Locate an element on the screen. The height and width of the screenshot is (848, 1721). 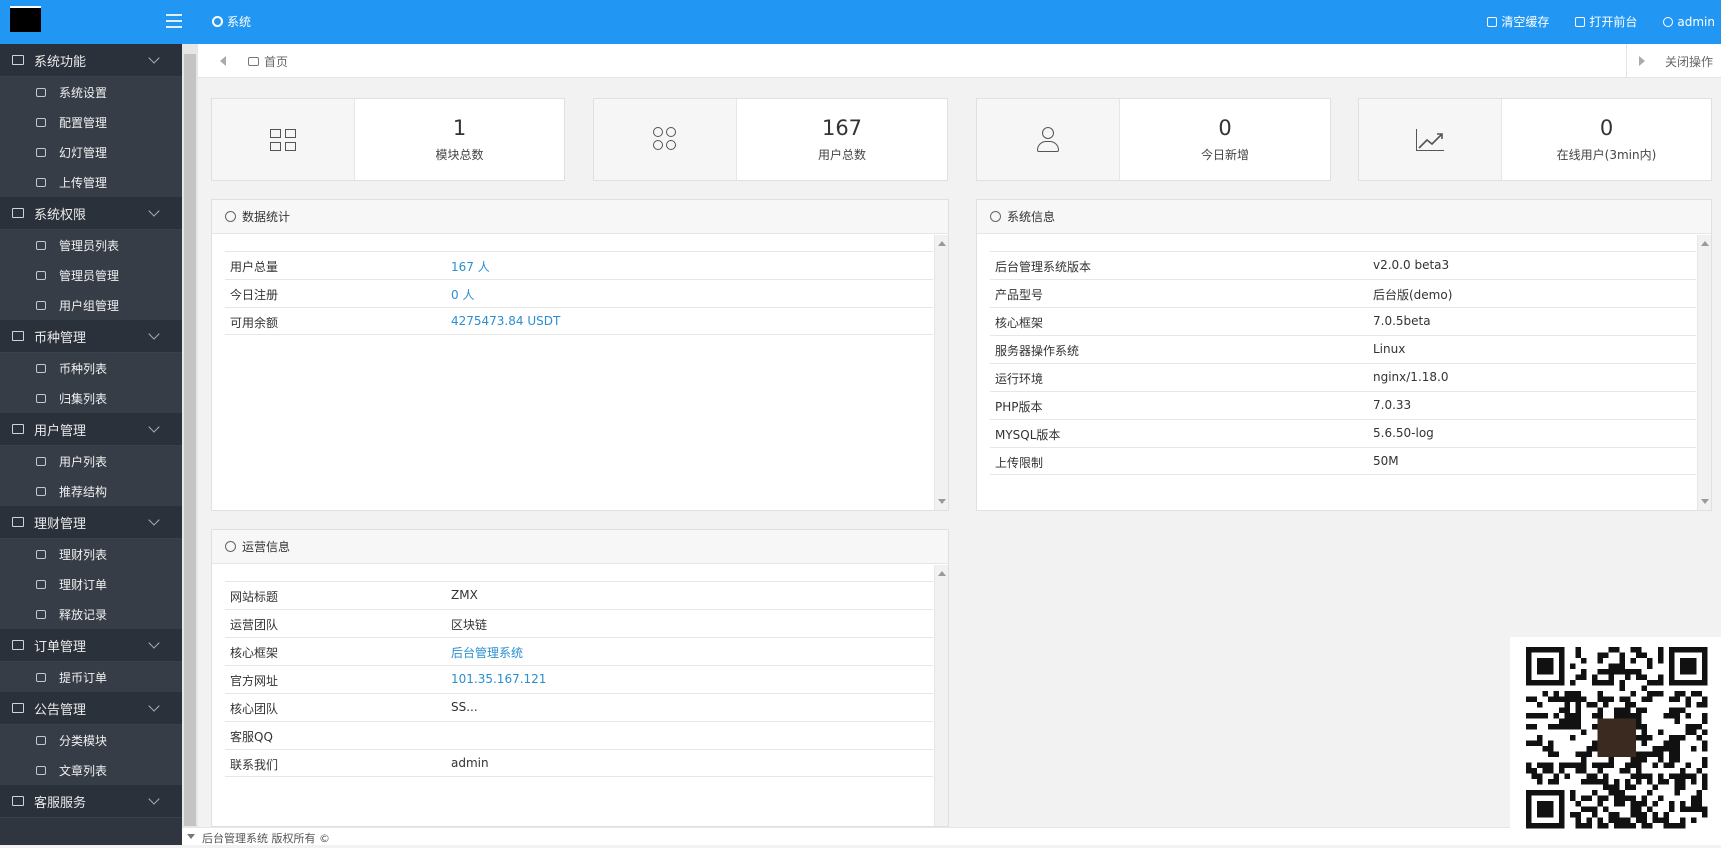
user-icon is located at coordinates (1668, 21).